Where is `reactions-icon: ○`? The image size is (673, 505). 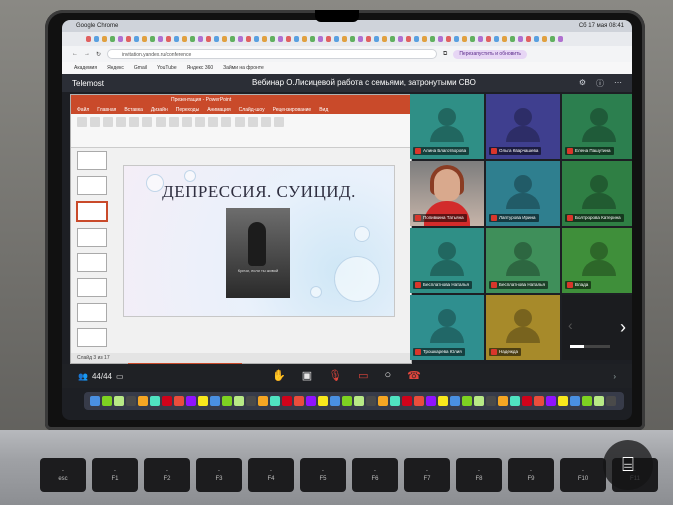
reactions-icon: ○ is located at coordinates (387, 375).